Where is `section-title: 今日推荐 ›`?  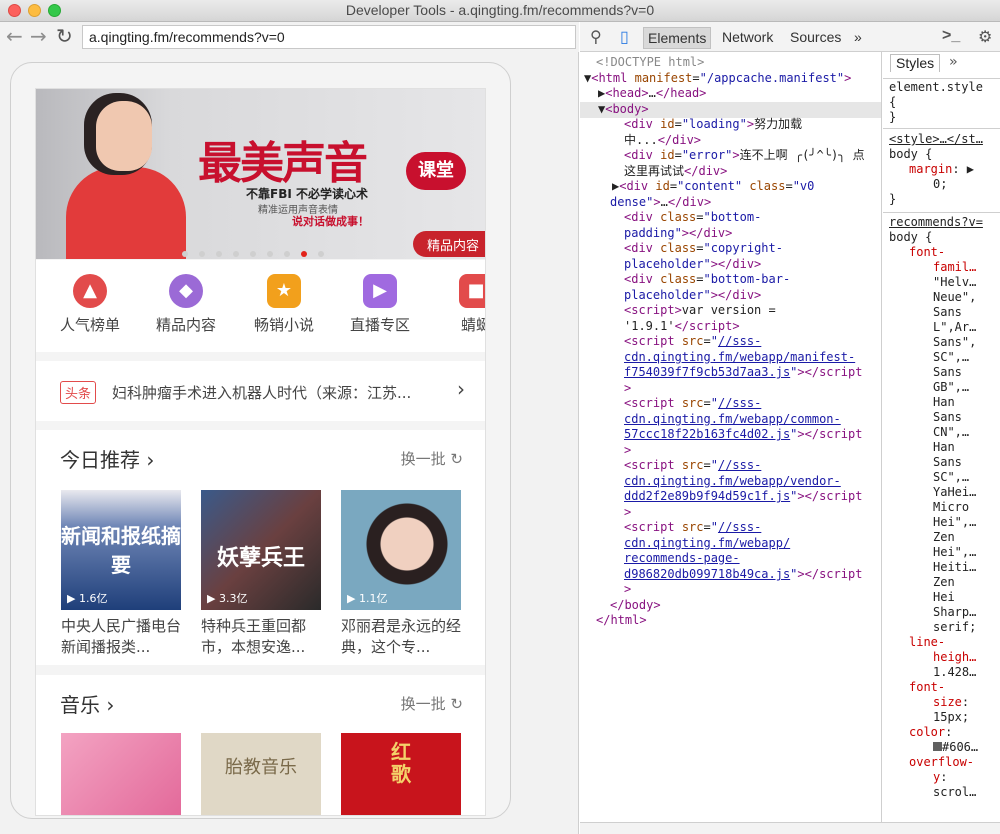
section-title: 今日推荐 › is located at coordinates (107, 458).